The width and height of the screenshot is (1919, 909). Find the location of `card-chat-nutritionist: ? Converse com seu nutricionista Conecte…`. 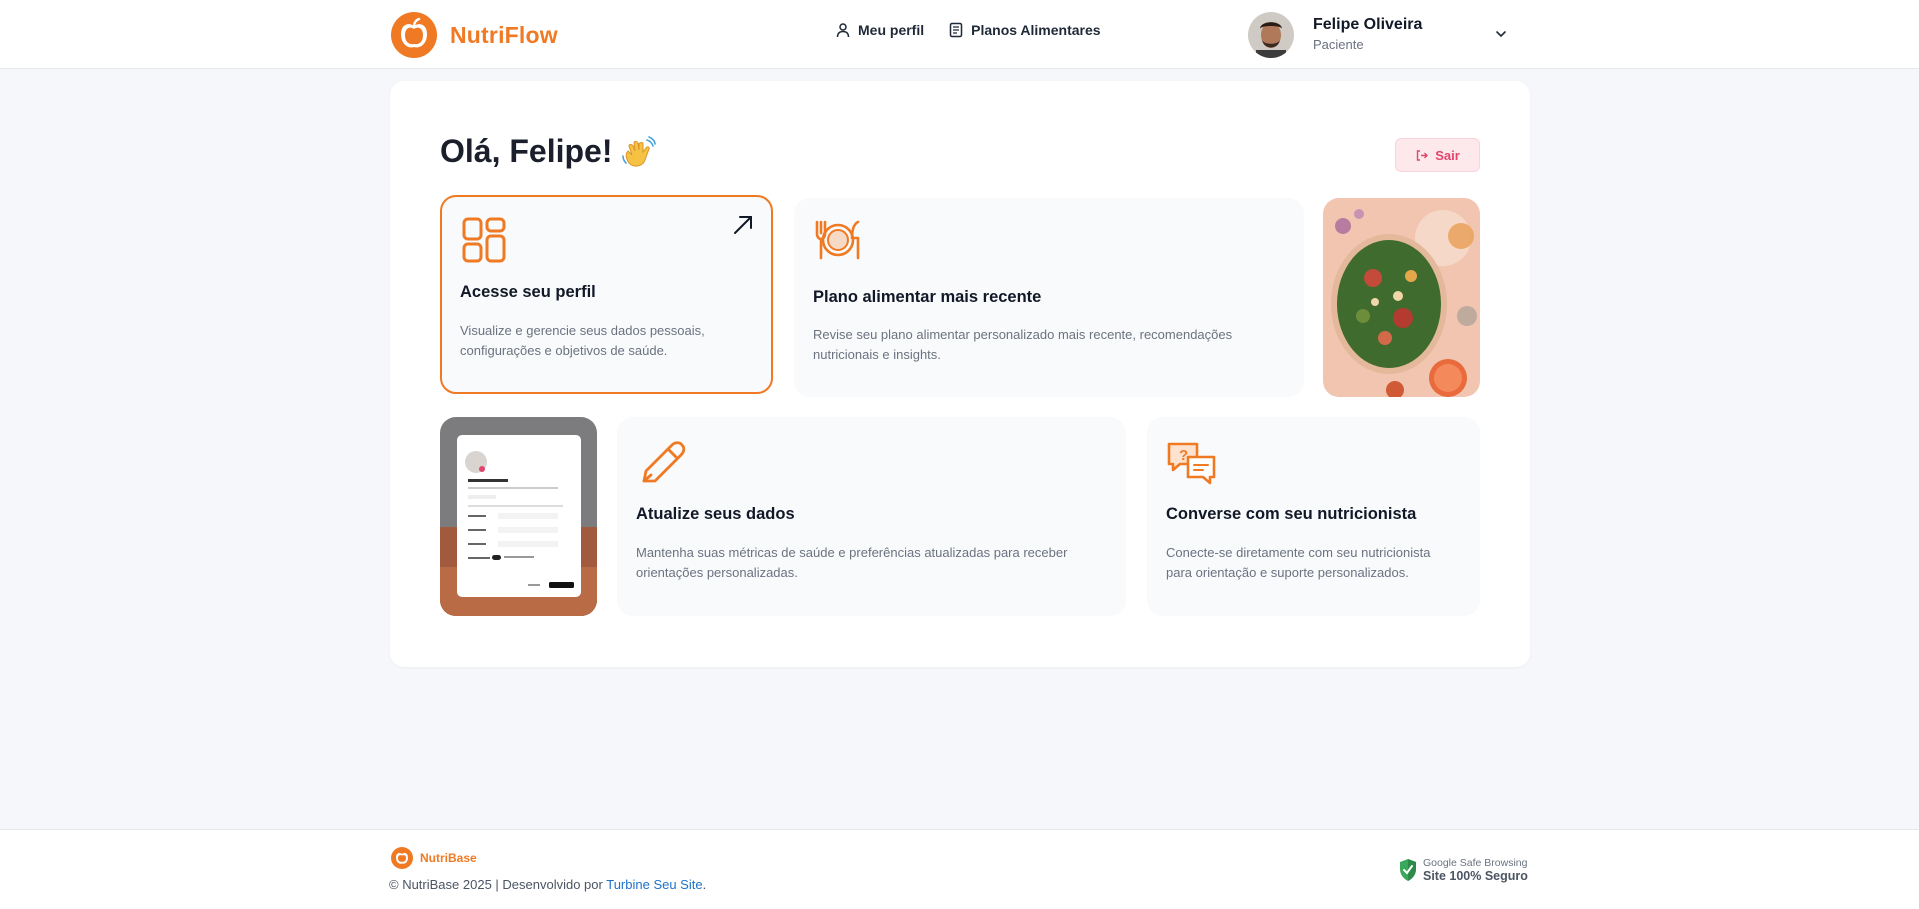

card-chat-nutritionist: ? Converse com seu nutricionista Conecte… is located at coordinates (1313, 516).